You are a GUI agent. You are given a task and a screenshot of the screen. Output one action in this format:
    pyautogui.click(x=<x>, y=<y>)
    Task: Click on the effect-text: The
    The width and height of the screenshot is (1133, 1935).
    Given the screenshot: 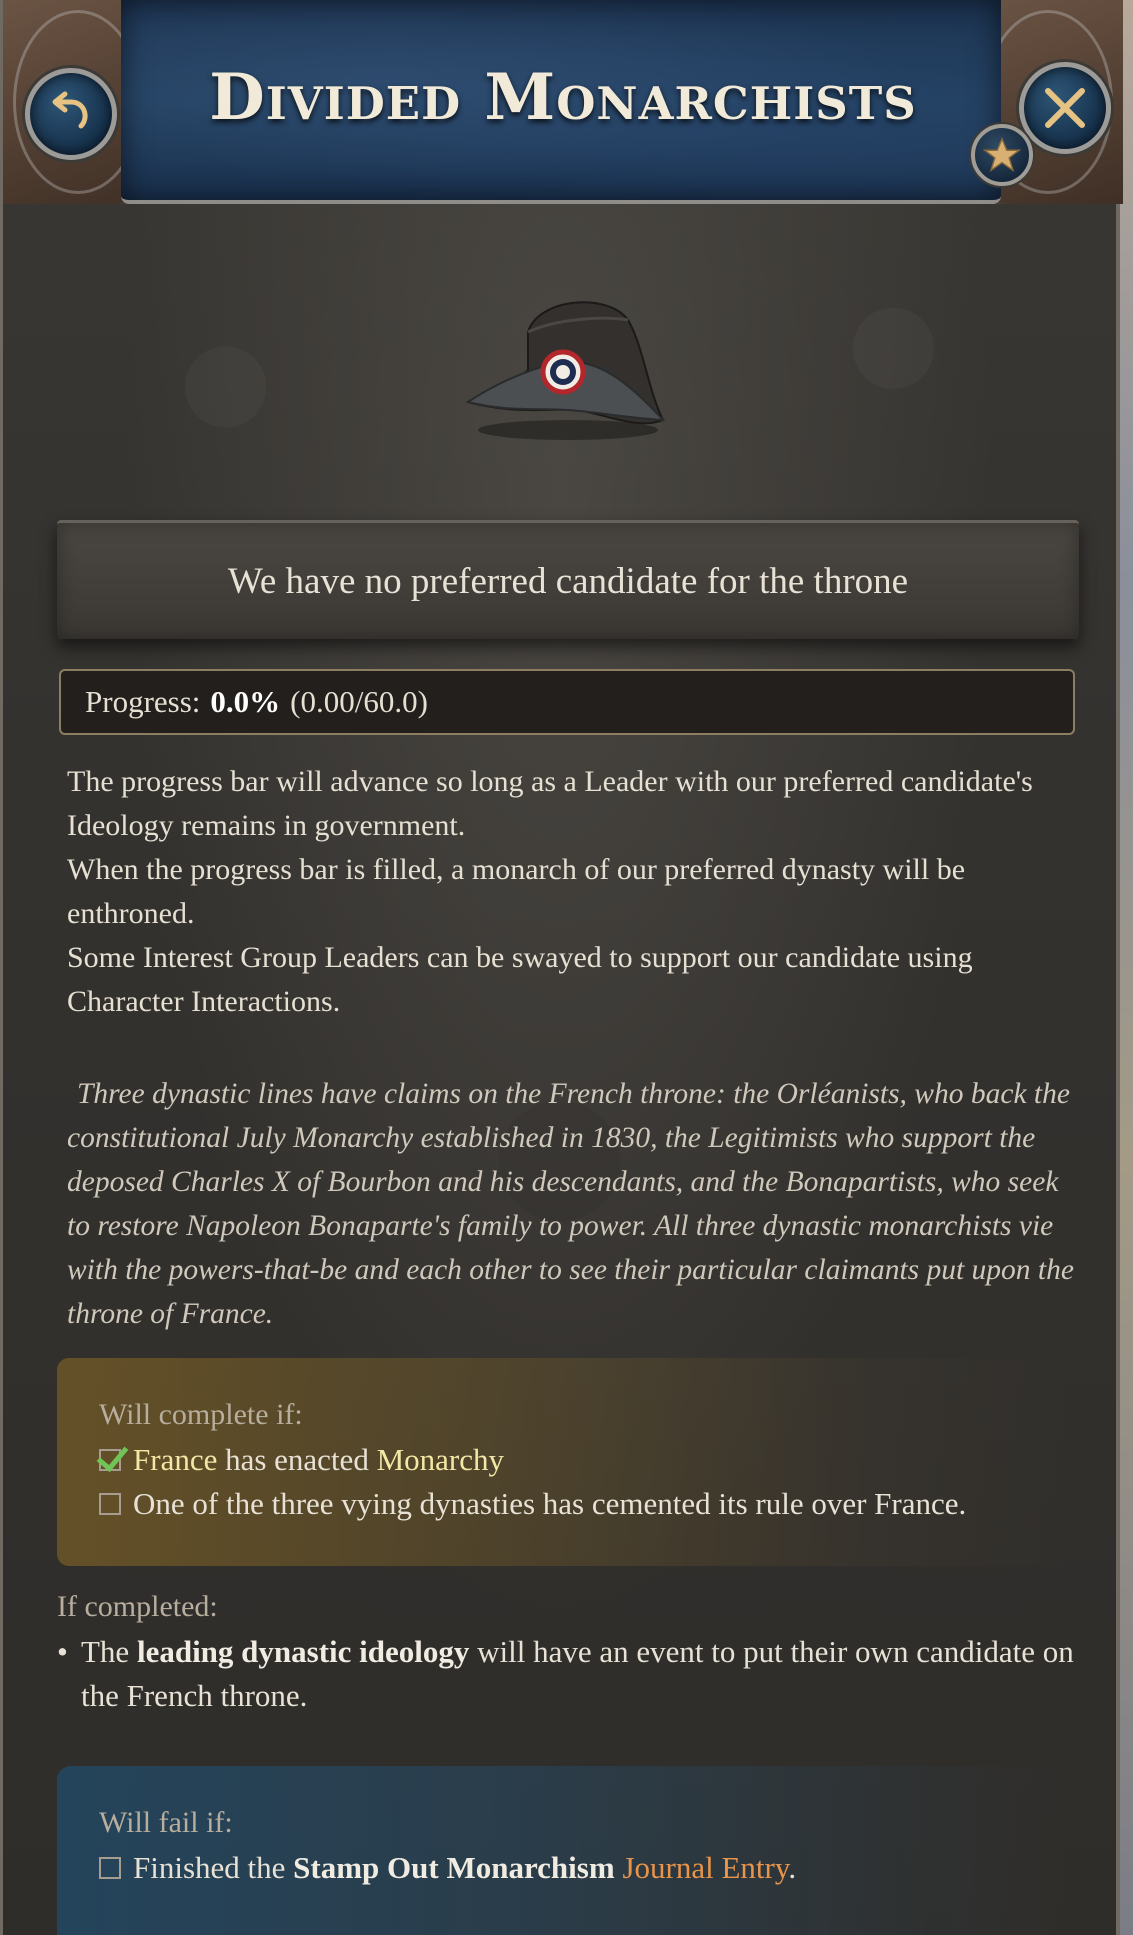 What is the action you would take?
    pyautogui.click(x=105, y=1651)
    